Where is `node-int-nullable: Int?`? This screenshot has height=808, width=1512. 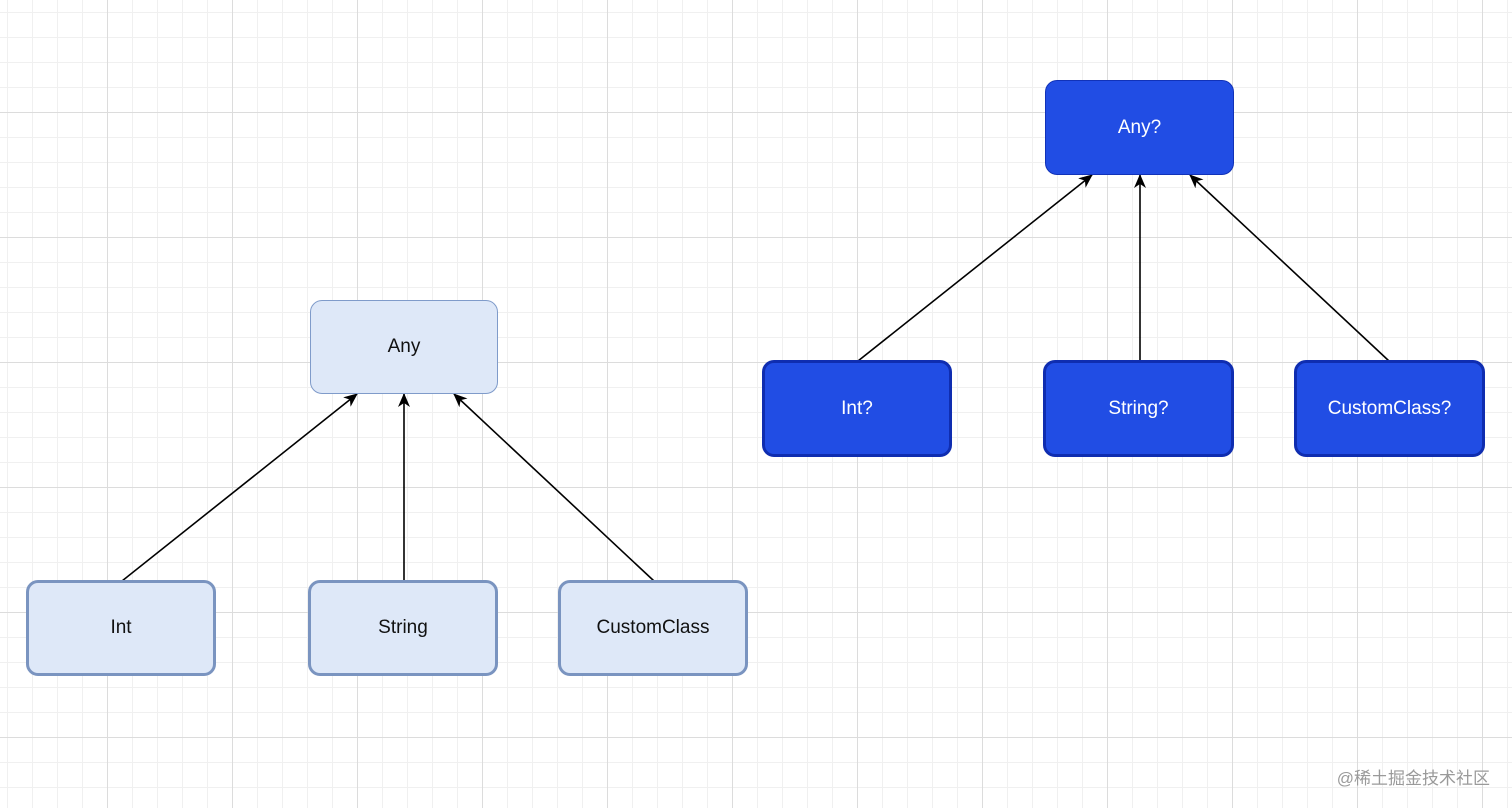
node-int-nullable: Int? is located at coordinates (857, 408).